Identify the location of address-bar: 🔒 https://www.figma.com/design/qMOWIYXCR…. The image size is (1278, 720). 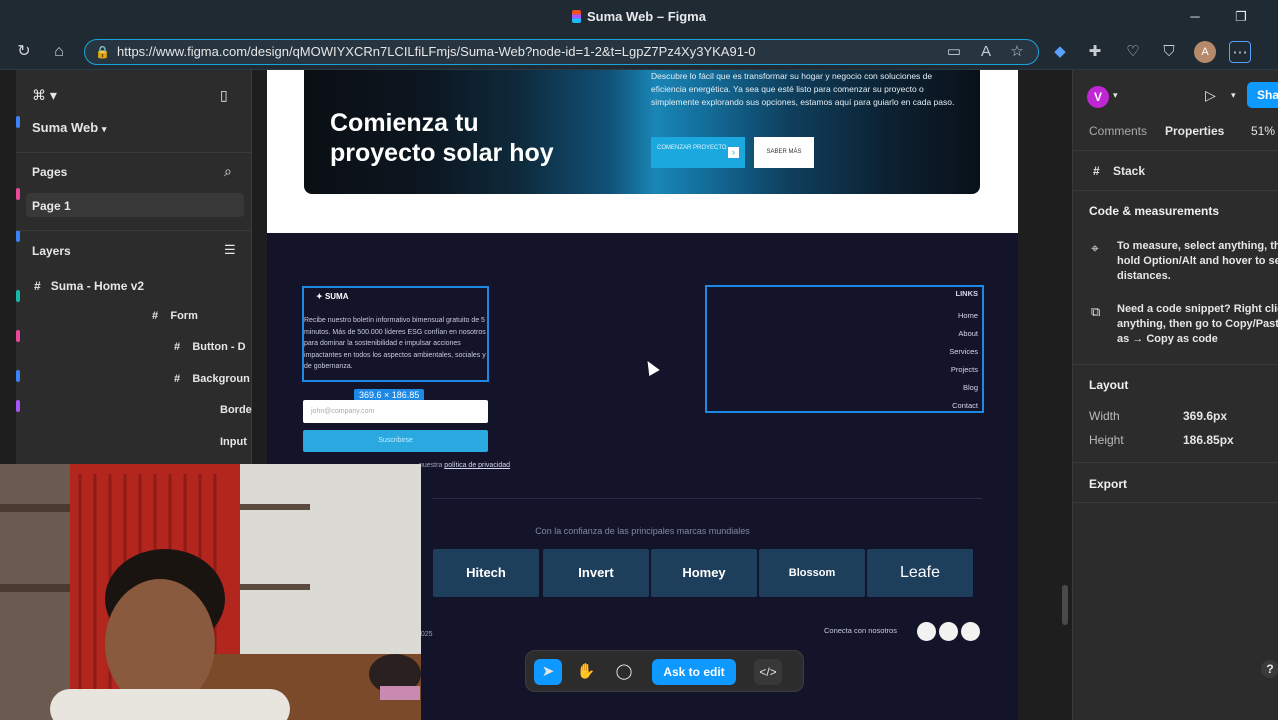
(561, 52).